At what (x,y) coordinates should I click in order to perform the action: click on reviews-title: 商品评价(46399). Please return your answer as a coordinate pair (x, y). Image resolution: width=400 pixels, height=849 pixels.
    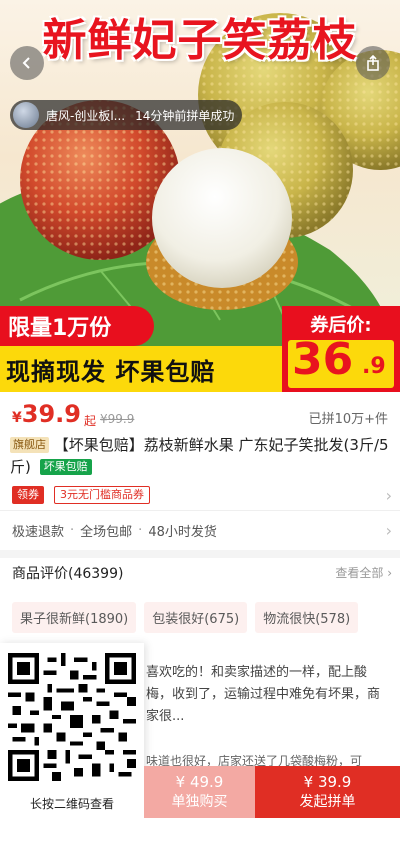
    Looking at the image, I should click on (68, 574).